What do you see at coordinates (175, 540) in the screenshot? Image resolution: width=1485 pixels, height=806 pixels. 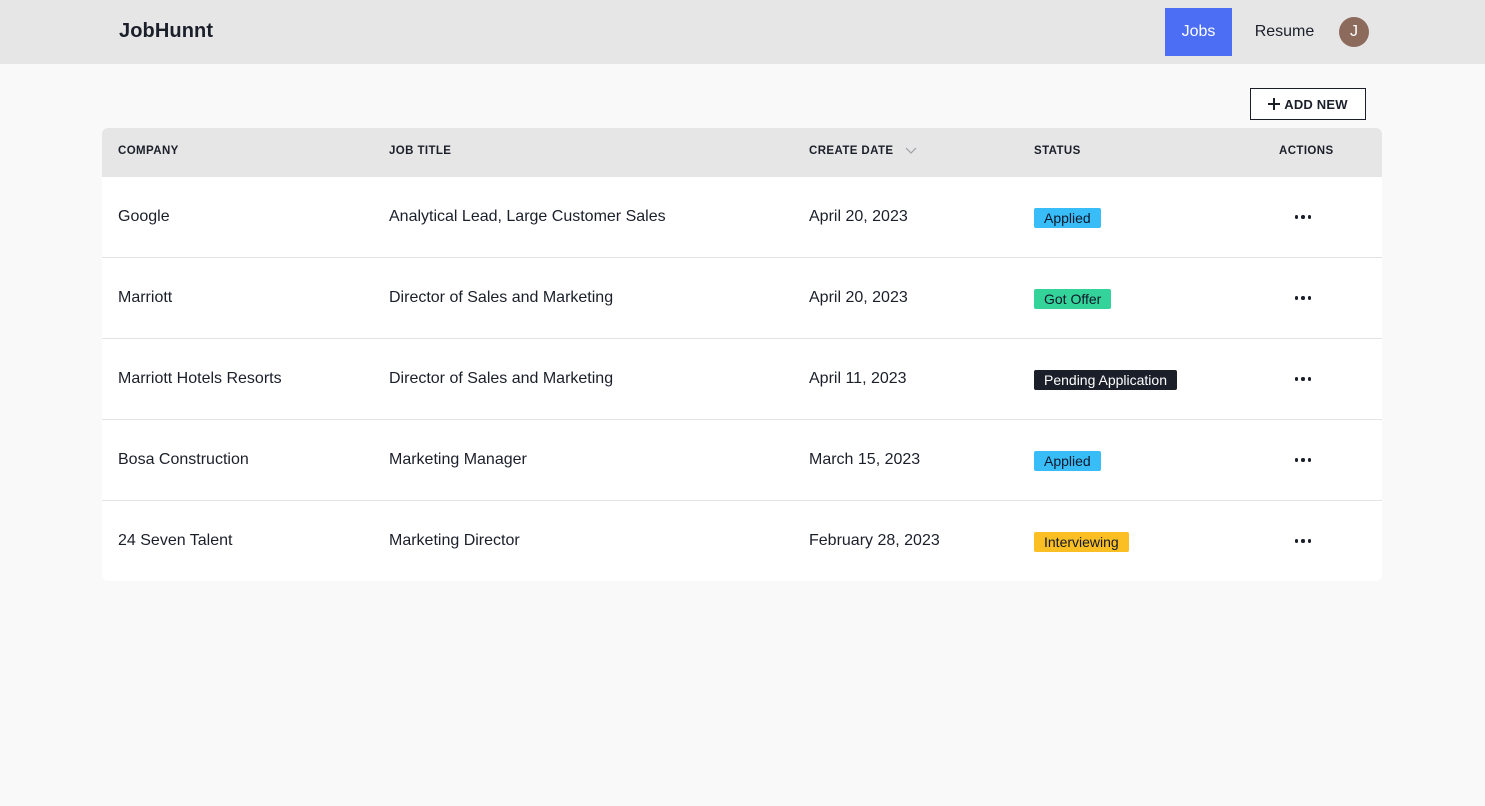 I see `company-cell: 24 Seven Talent` at bounding box center [175, 540].